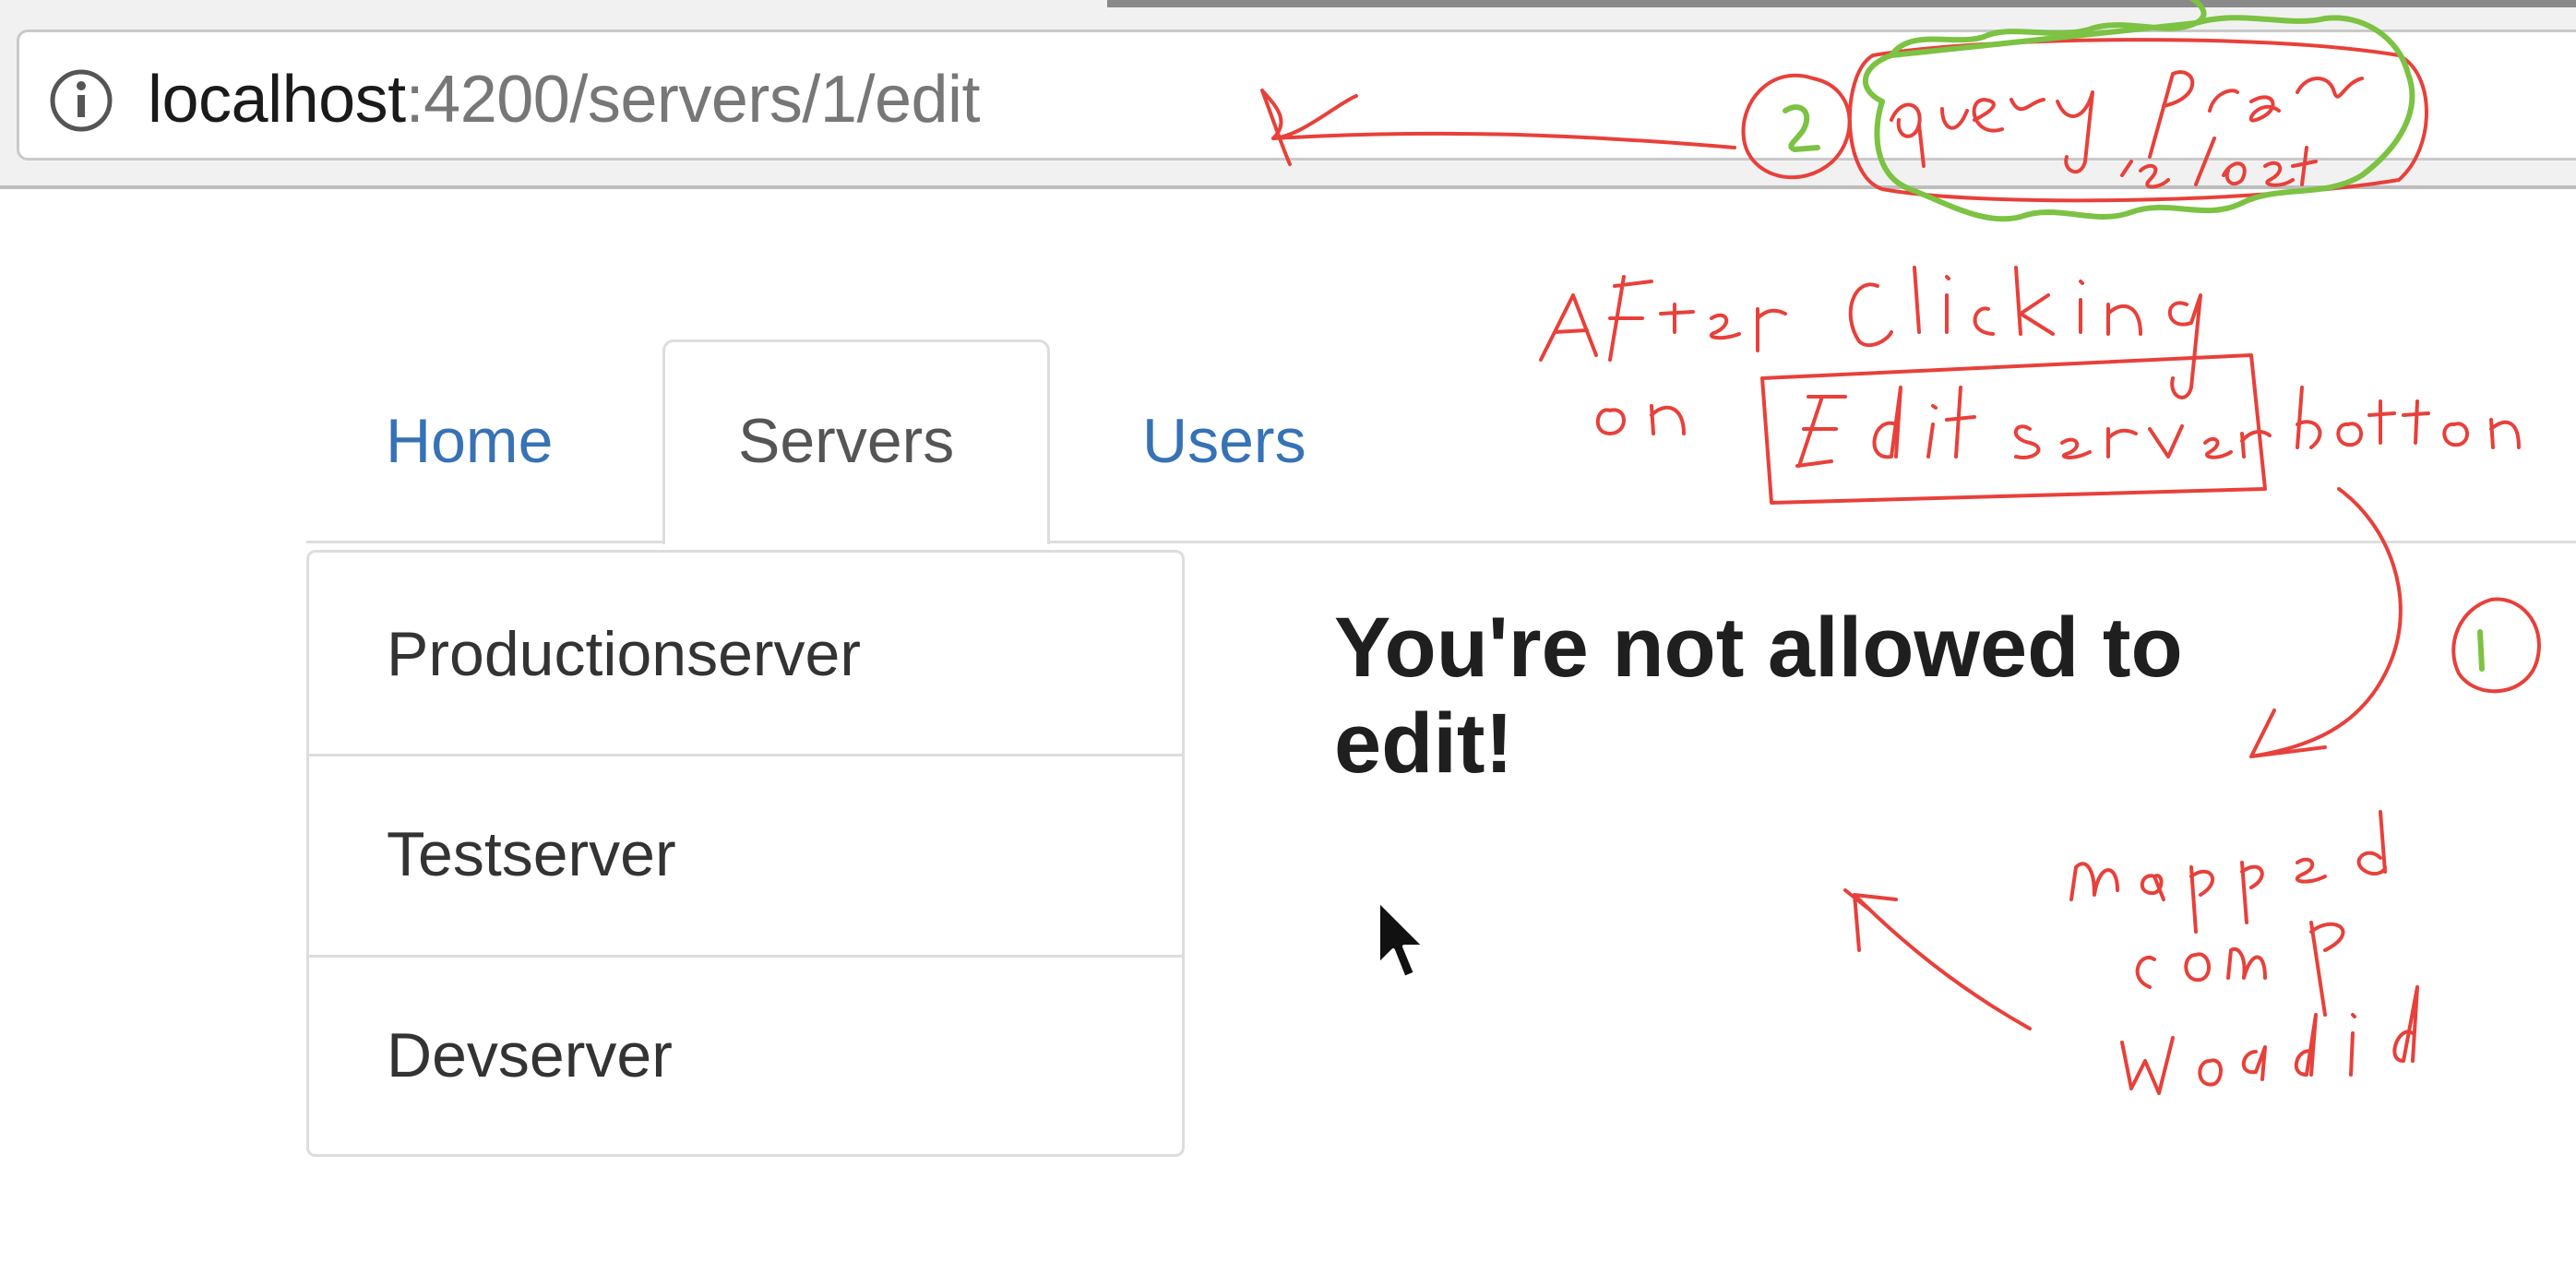 Image resolution: width=2576 pixels, height=1274 pixels. What do you see at coordinates (1441, 542) in the screenshot?
I see `tabs-divider` at bounding box center [1441, 542].